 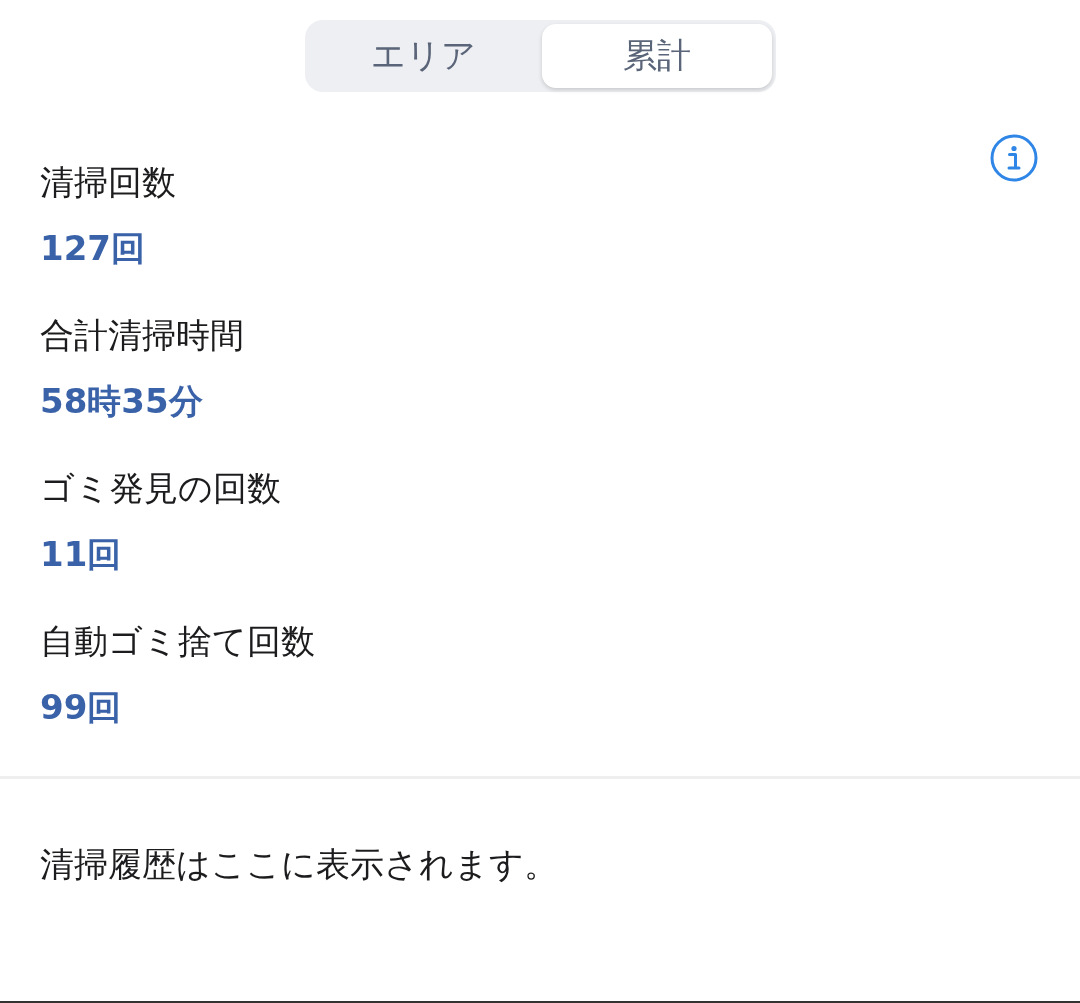 I want to click on empty-history-message: 清掃履歴はここに表示されます。, so click(x=299, y=864).